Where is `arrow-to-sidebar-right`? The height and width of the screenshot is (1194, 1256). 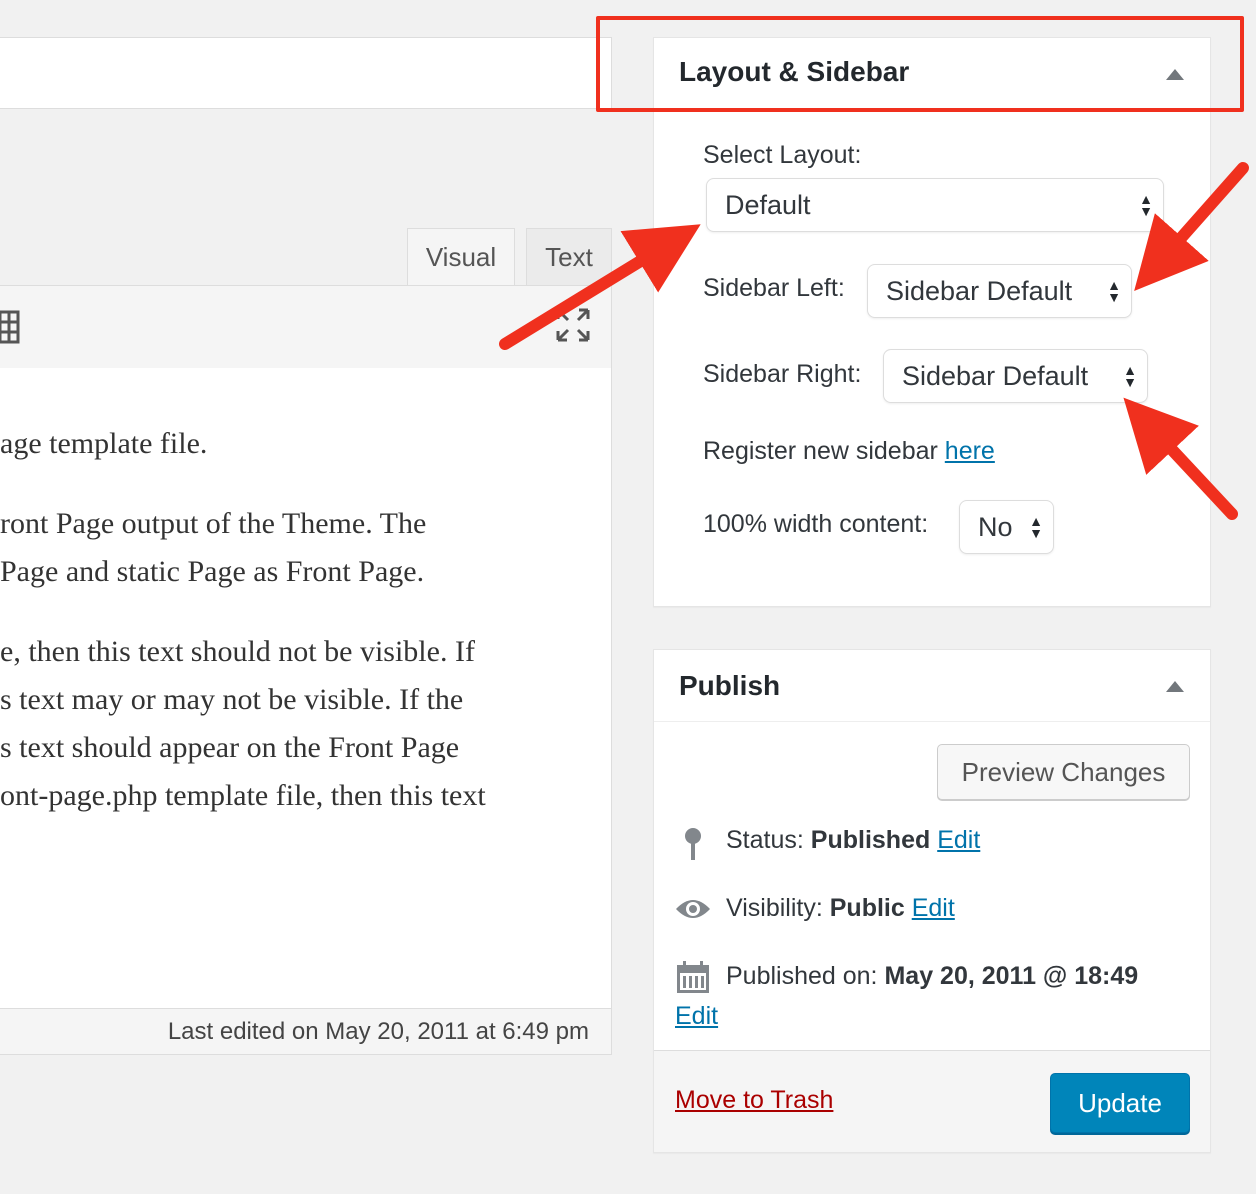
arrow-to-sidebar-right is located at coordinates (1180, 458).